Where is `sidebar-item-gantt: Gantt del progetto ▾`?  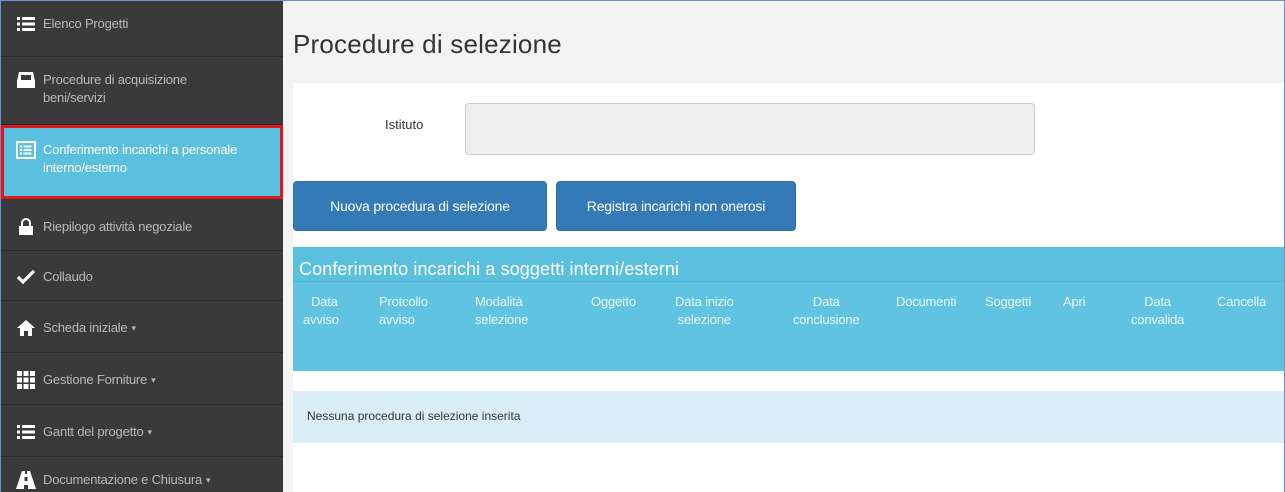
sidebar-item-gantt: Gantt del progetto ▾ is located at coordinates (142, 431).